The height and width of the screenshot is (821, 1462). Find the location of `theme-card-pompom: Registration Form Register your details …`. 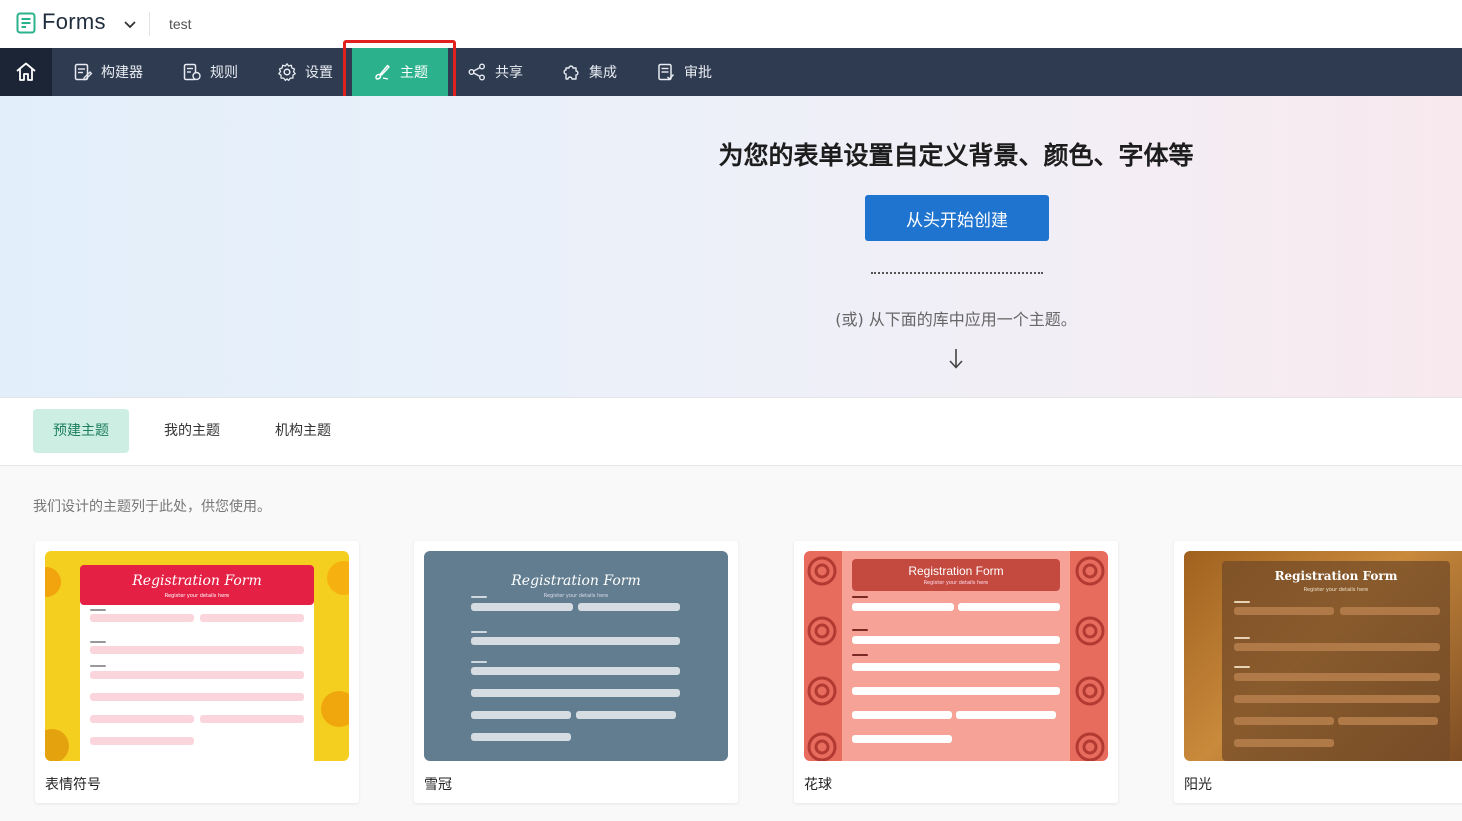

theme-card-pompom: Registration Form Register your details … is located at coordinates (956, 672).